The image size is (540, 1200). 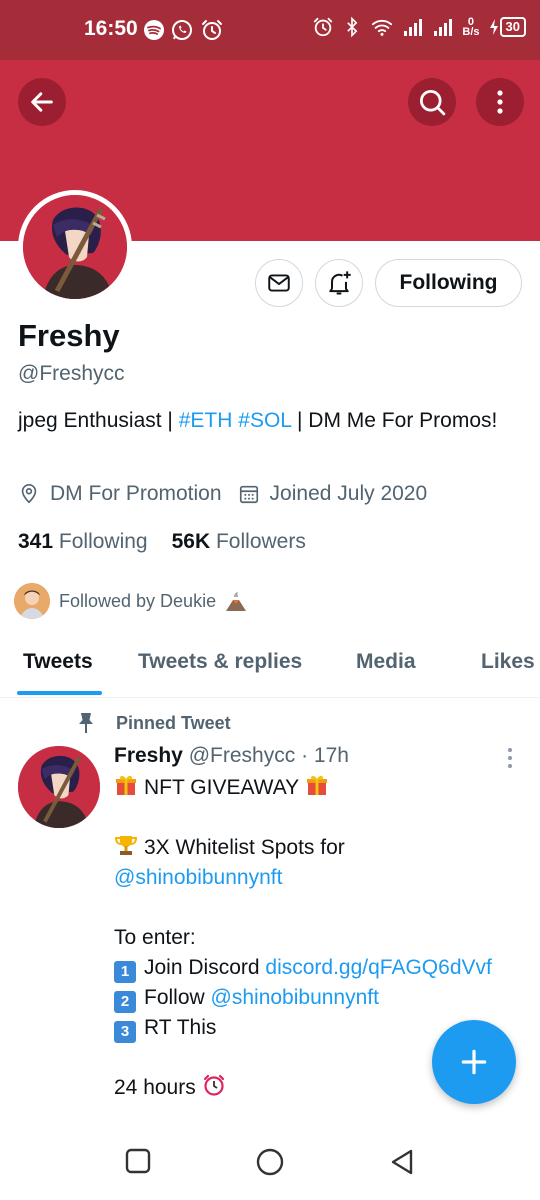 I want to click on search-button, so click(x=432, y=102).